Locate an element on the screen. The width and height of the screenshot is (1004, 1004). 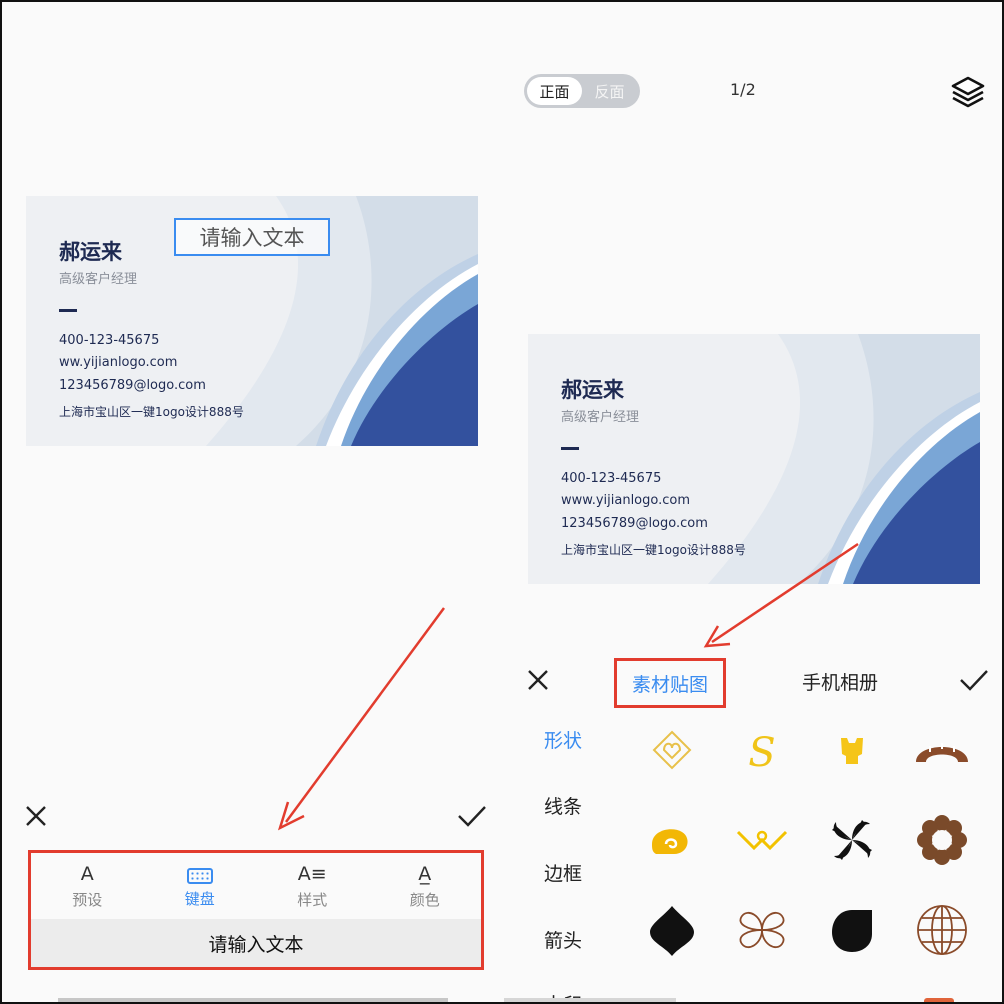
diamond-heart-outline-icon is located at coordinates (672, 750).